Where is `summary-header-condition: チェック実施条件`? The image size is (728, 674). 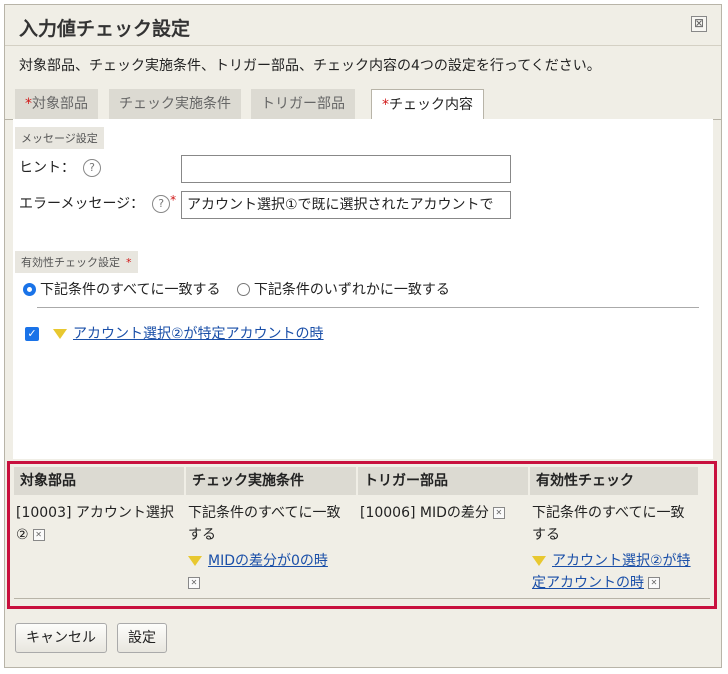 summary-header-condition: チェック実施条件 is located at coordinates (271, 481).